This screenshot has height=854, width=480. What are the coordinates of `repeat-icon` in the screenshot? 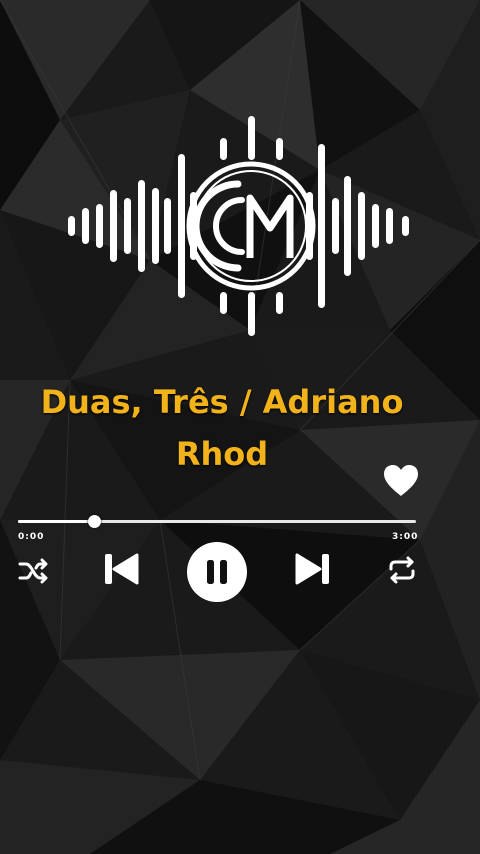 It's located at (402, 570).